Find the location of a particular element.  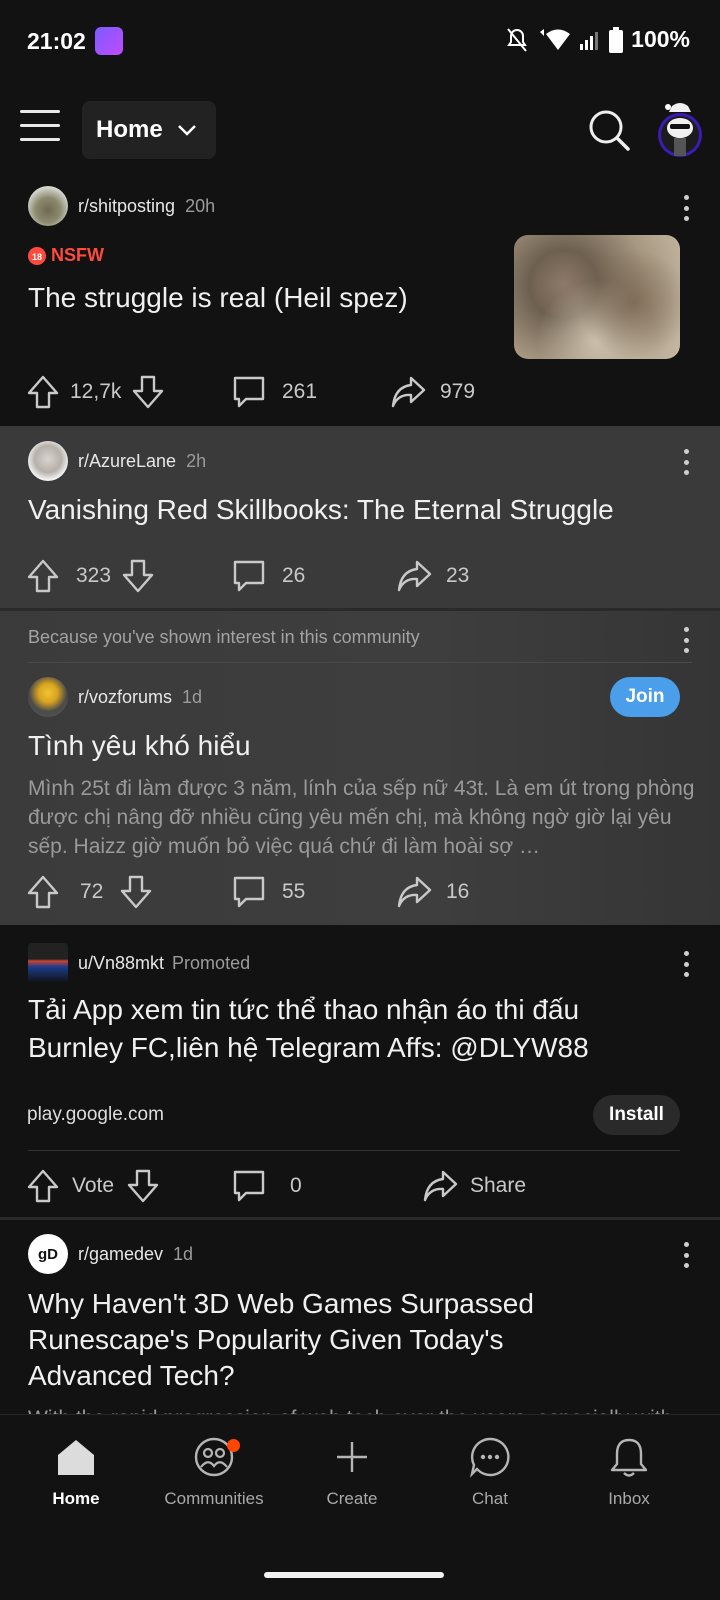

post-actions: 72 55 16 is located at coordinates (366, 892).